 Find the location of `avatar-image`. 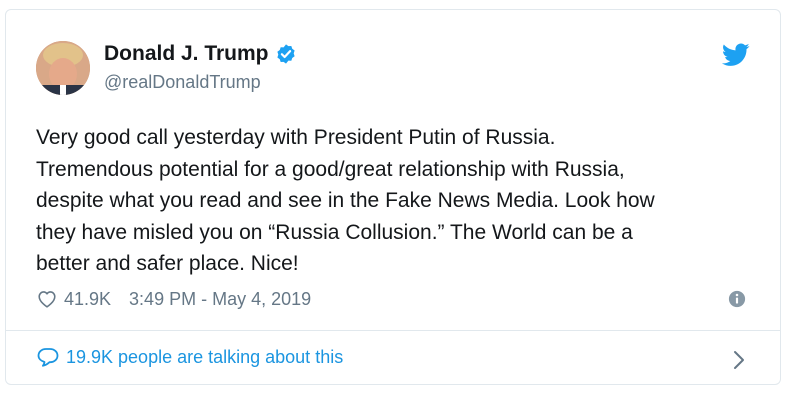

avatar-image is located at coordinates (63, 68).